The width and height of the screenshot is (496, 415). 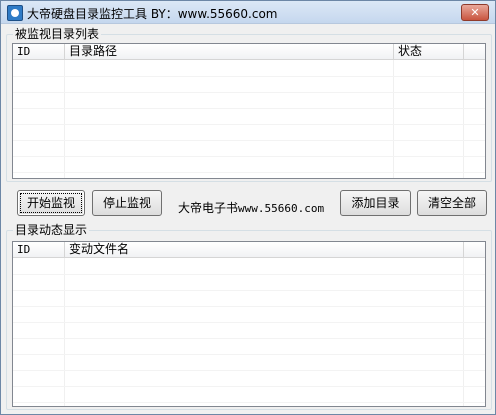 What do you see at coordinates (57, 34) in the screenshot?
I see `monitored-group-label: 被监视目录列表` at bounding box center [57, 34].